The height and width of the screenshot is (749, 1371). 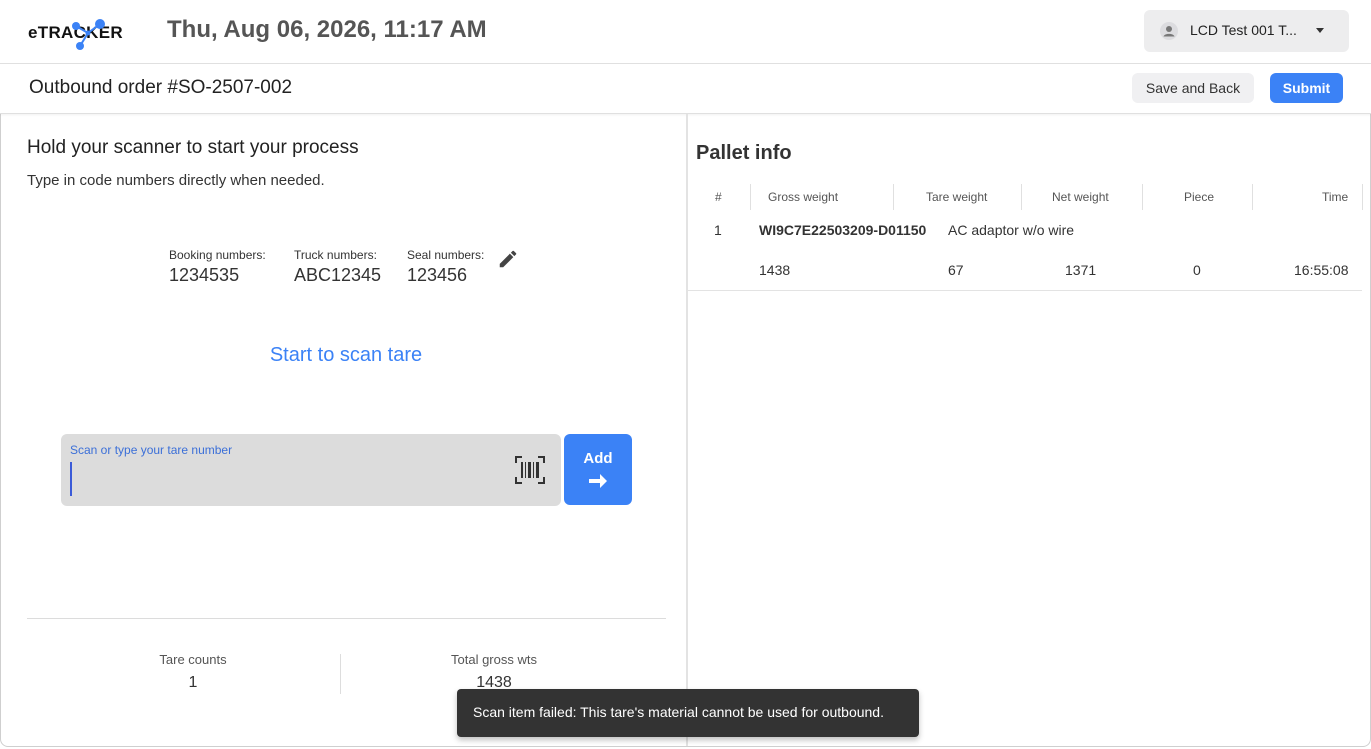 I want to click on row-time: 16:55:08, so click(x=1321, y=270).